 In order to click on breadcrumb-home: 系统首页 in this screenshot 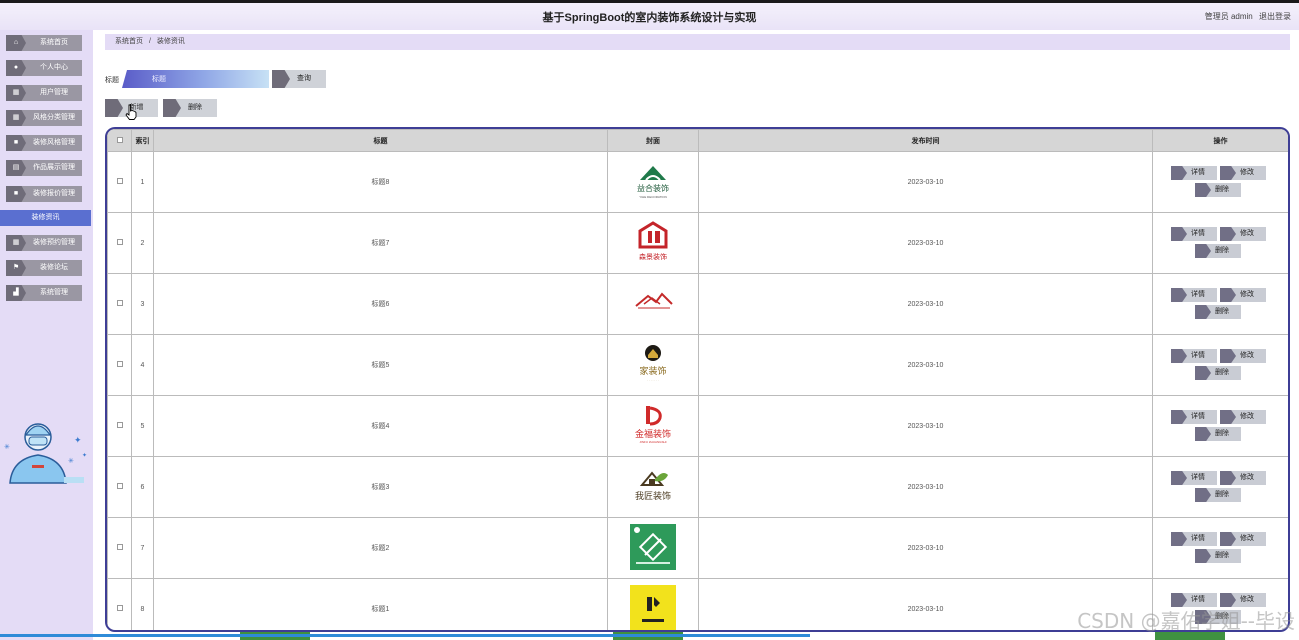, I will do `click(129, 41)`.